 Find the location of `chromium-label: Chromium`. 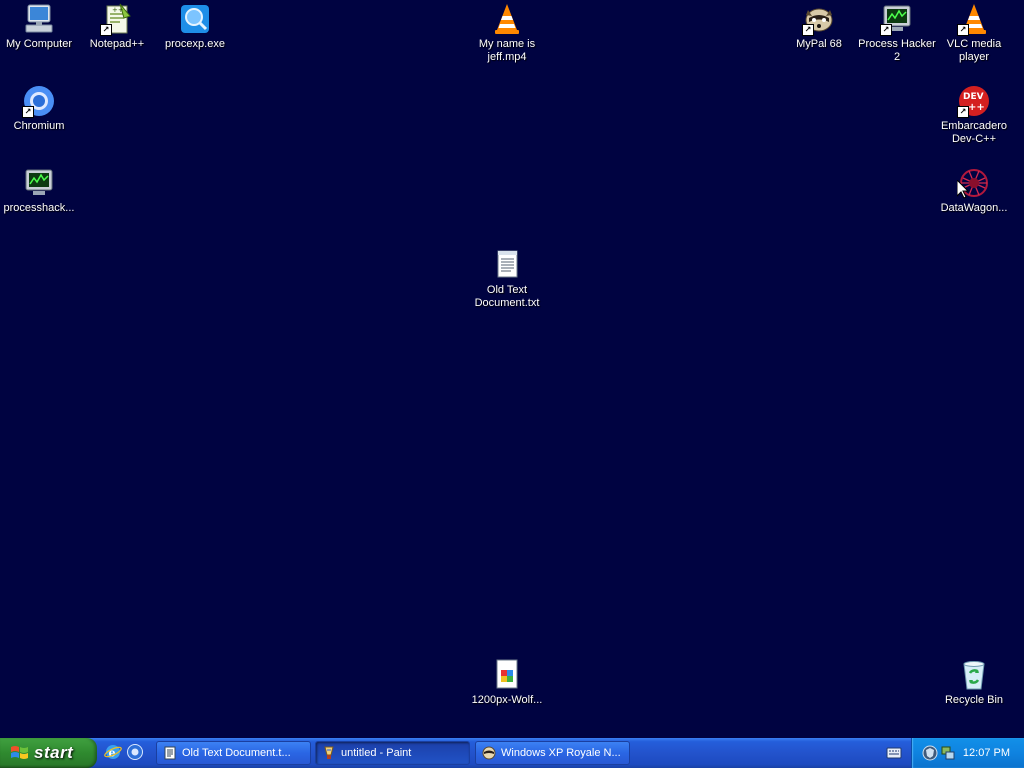

chromium-label: Chromium is located at coordinates (39, 126).